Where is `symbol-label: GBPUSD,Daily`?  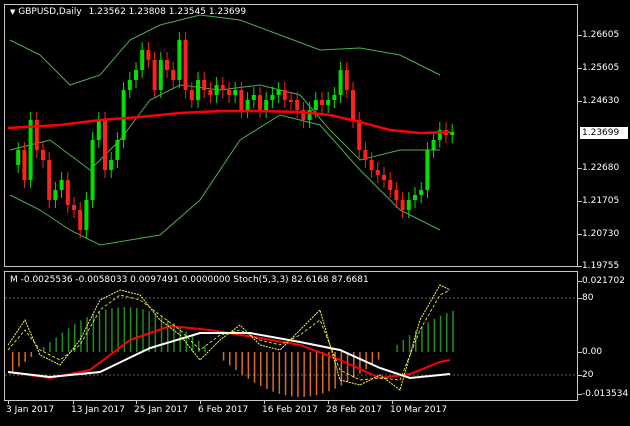
symbol-label: GBPUSD,Daily is located at coordinates (50, 12).